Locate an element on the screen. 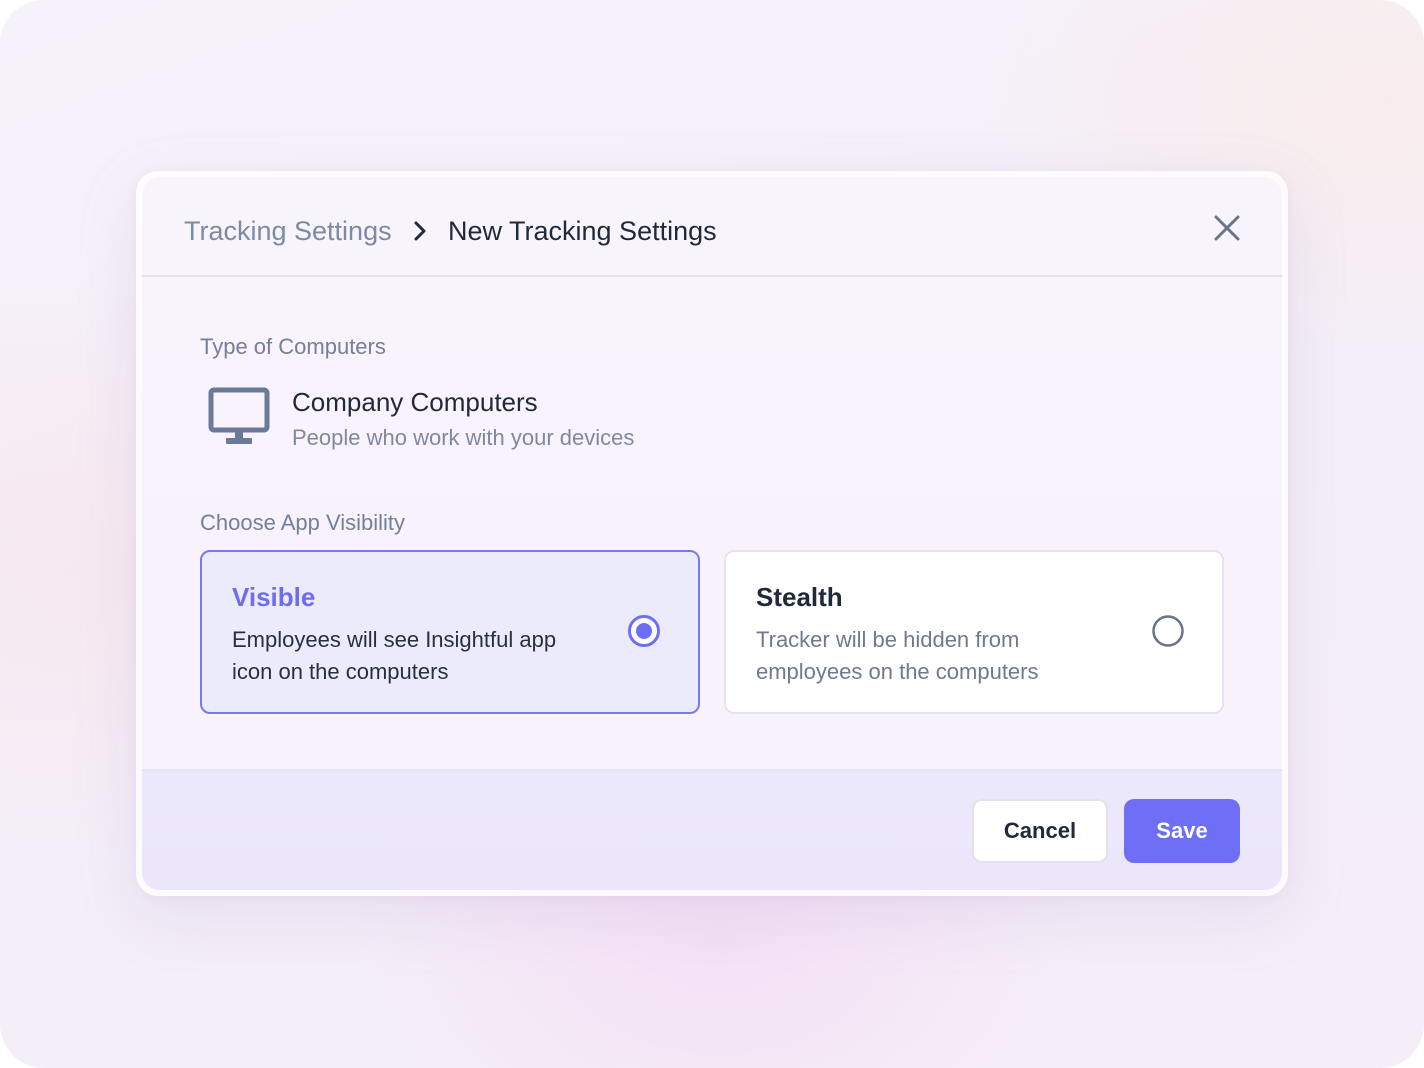  stealth-radio-unselected is located at coordinates (1168, 631).